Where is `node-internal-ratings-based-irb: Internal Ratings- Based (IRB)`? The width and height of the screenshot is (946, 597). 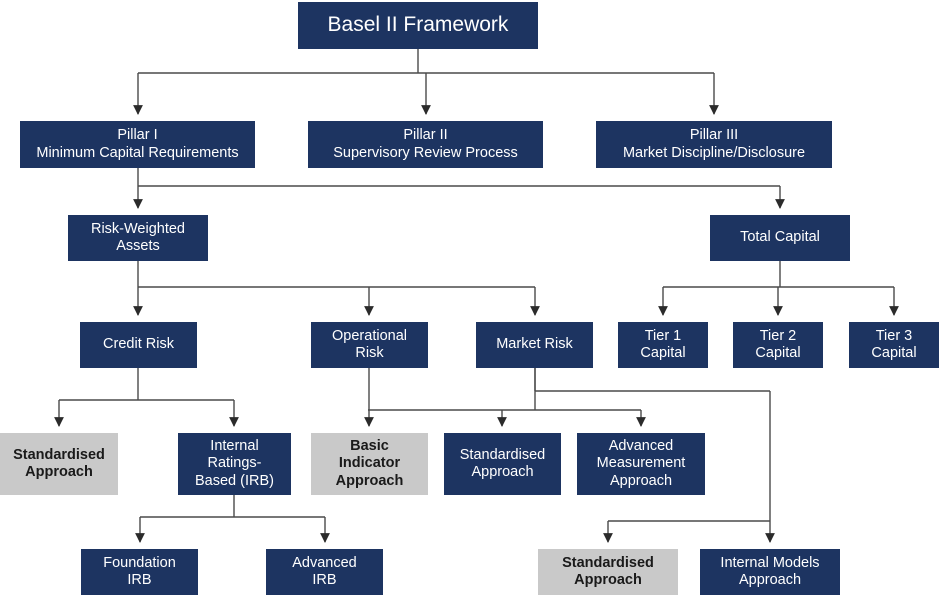 node-internal-ratings-based-irb: Internal Ratings- Based (IRB) is located at coordinates (234, 464).